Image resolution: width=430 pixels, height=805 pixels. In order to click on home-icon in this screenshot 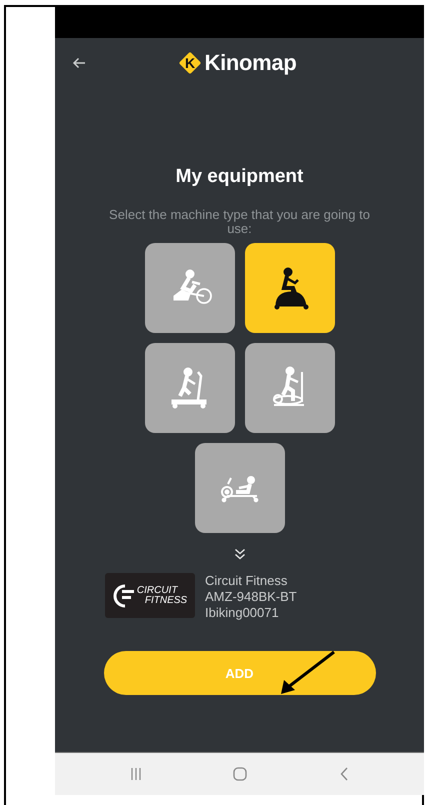, I will do `click(240, 774)`.